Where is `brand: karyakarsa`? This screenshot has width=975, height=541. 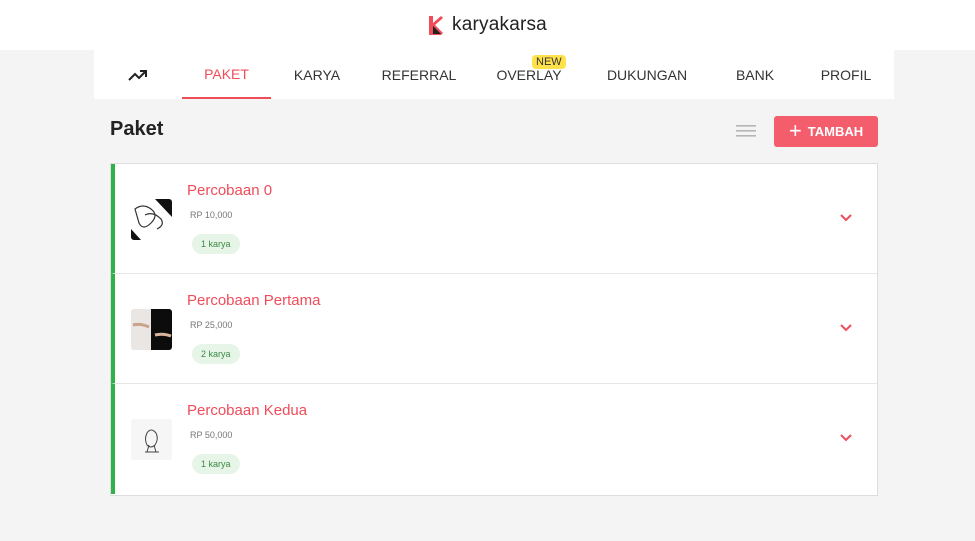
brand: karyakarsa is located at coordinates (487, 25).